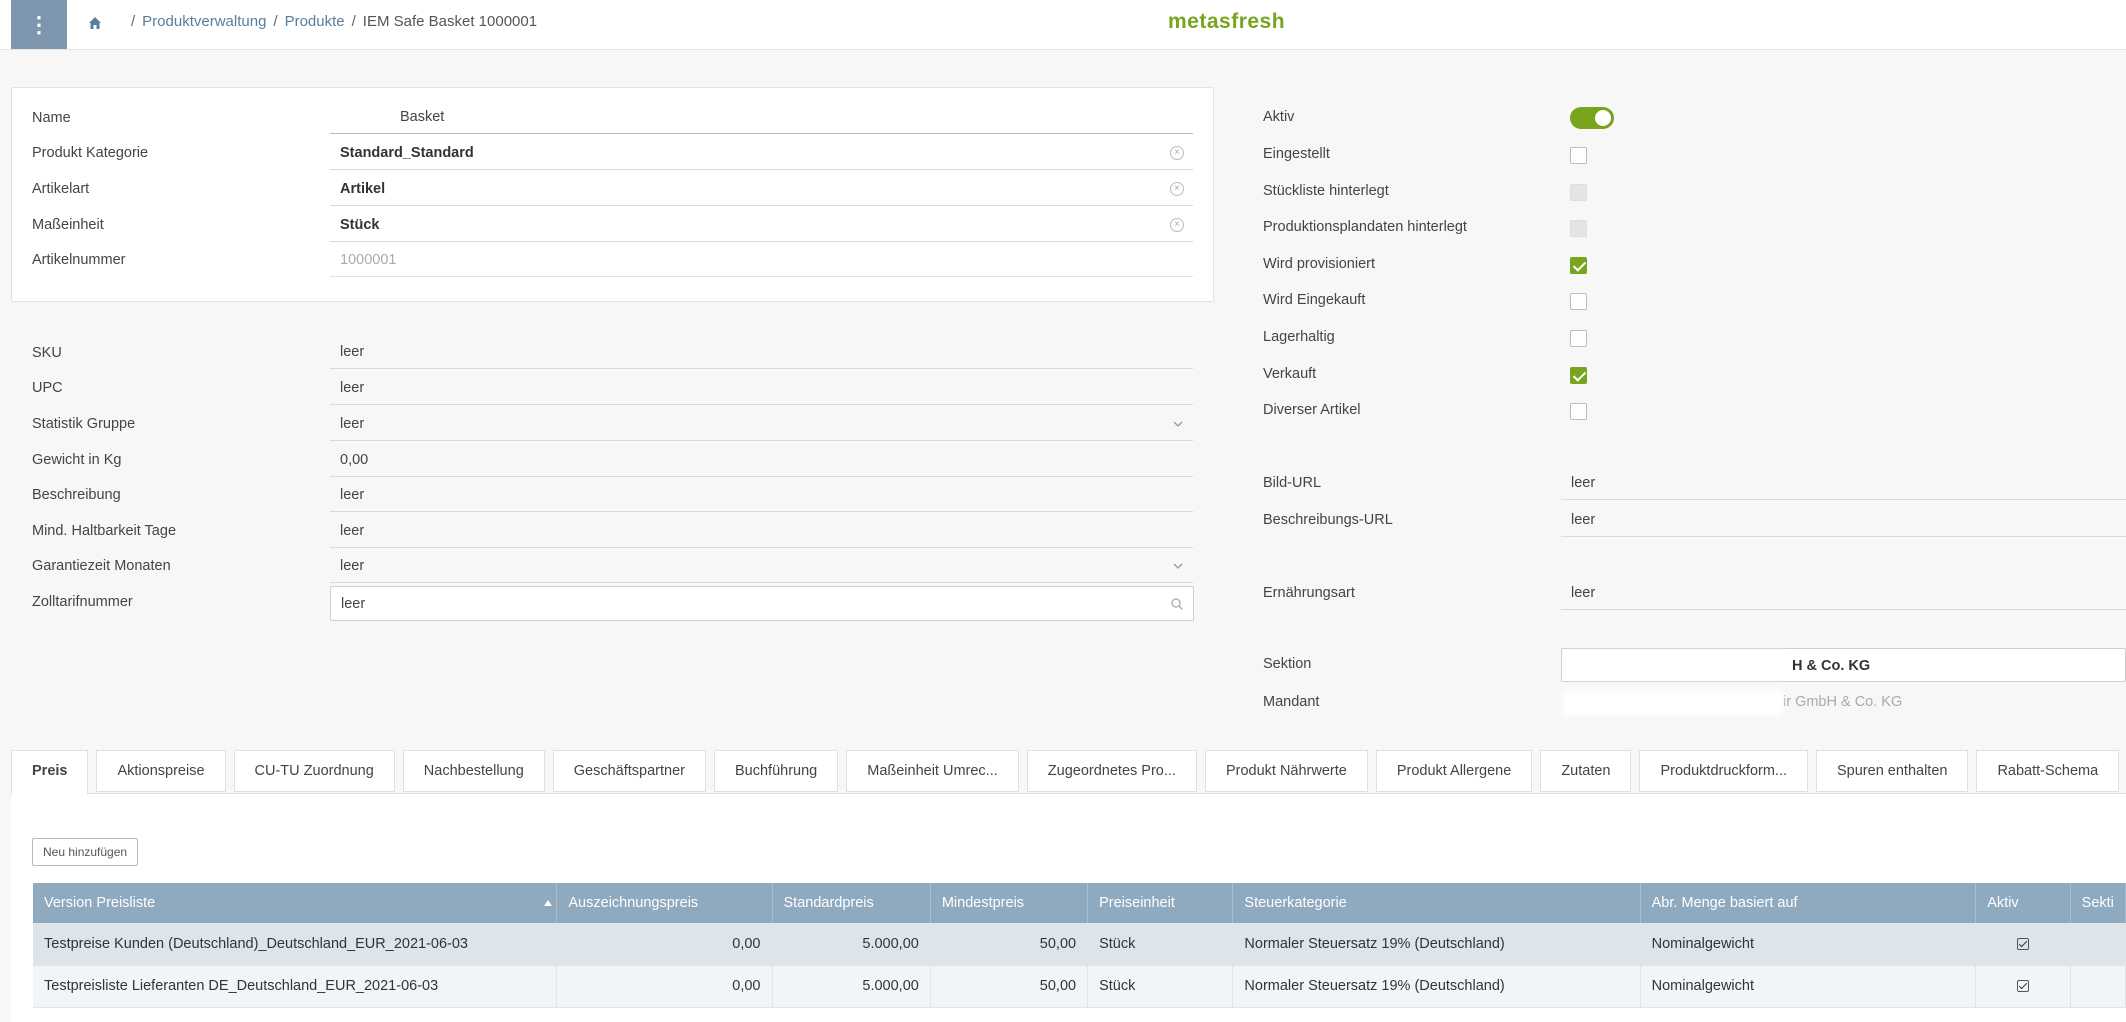  Describe the element at coordinates (1454, 771) in the screenshot. I see `tab-produkt-allergene: Produkt Allergene` at that location.